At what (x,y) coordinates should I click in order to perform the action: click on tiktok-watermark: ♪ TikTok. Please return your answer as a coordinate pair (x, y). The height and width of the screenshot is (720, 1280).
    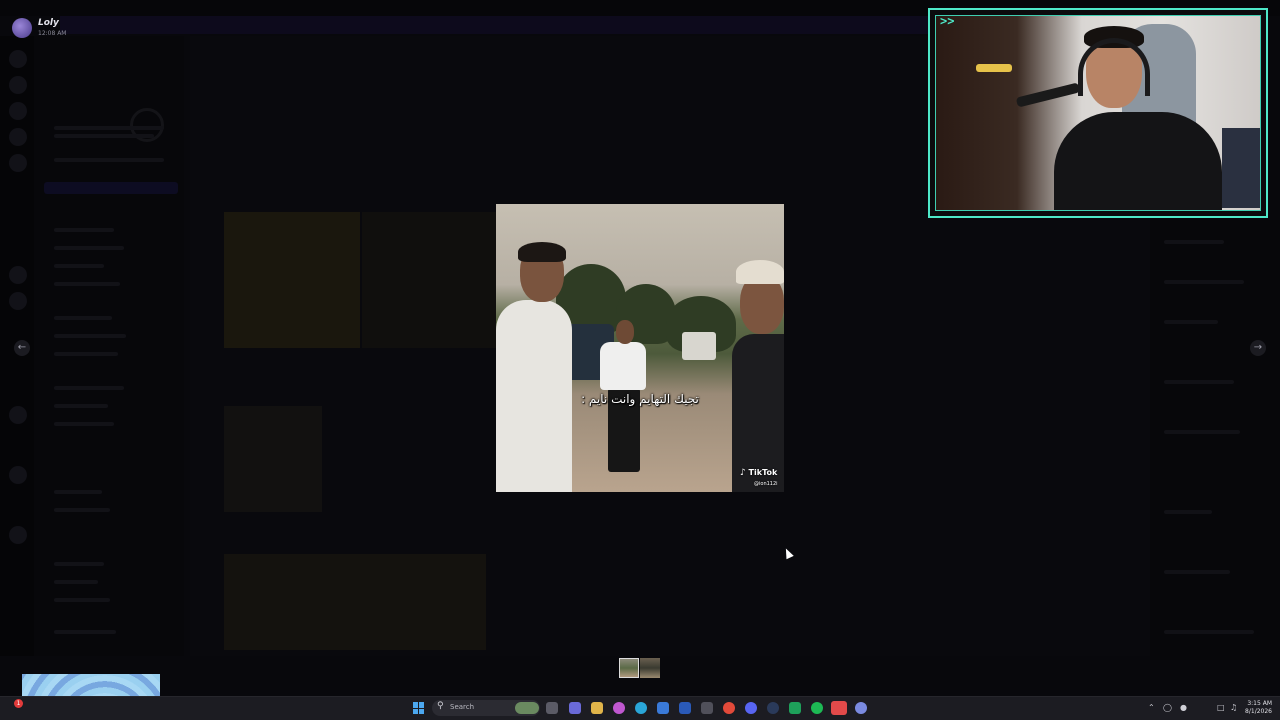
    Looking at the image, I should click on (758, 473).